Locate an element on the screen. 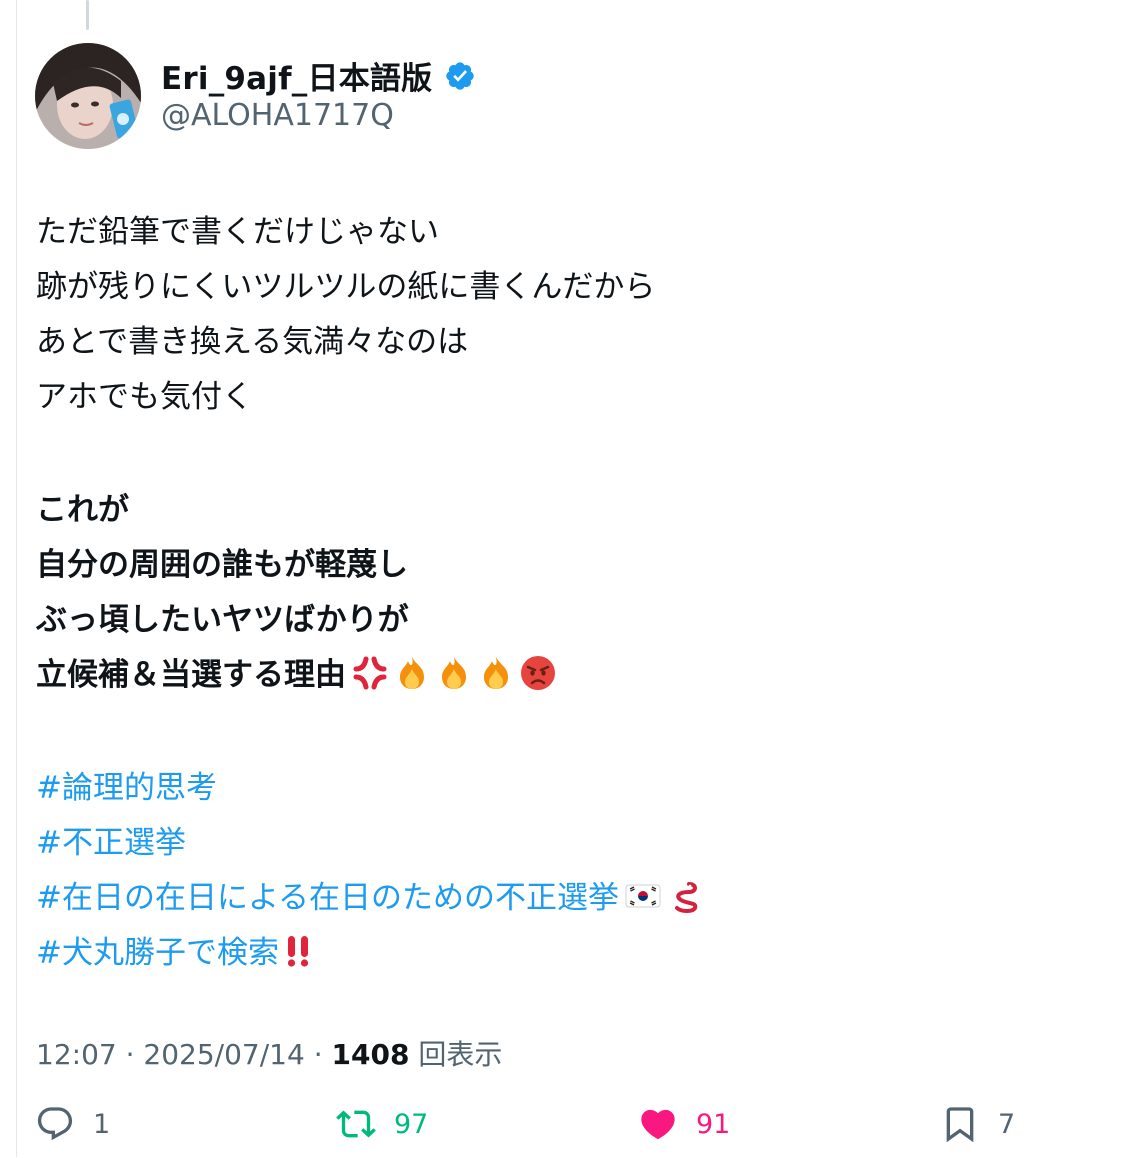 Image resolution: width=1139 pixels, height=1158 pixels. reply-icon is located at coordinates (55, 1124).